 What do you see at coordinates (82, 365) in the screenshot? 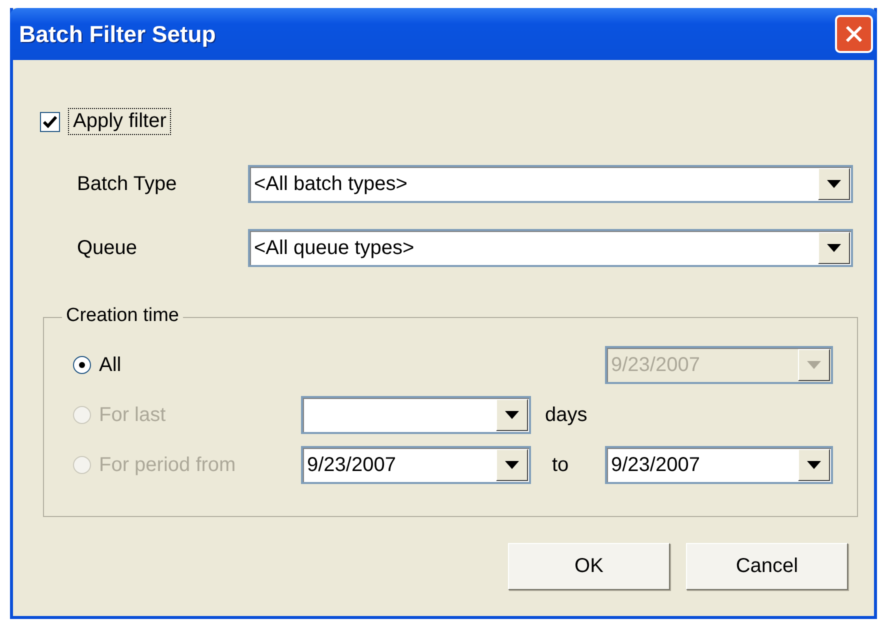
I see `radio-button` at bounding box center [82, 365].